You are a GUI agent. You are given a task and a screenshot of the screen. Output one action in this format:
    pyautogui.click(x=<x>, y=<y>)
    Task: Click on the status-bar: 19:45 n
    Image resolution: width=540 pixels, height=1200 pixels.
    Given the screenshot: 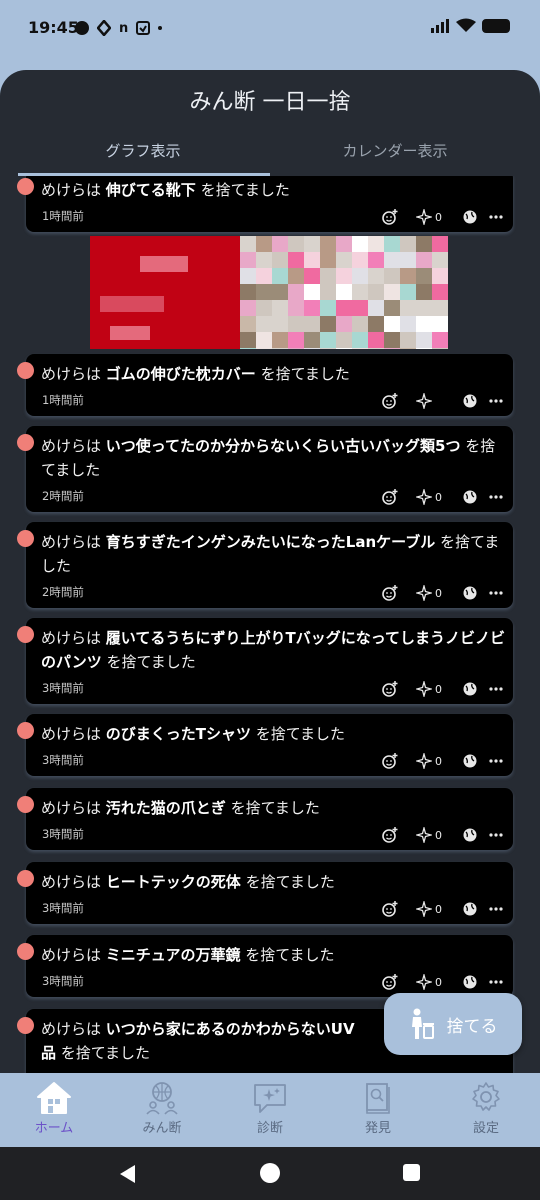 What is the action you would take?
    pyautogui.click(x=270, y=30)
    